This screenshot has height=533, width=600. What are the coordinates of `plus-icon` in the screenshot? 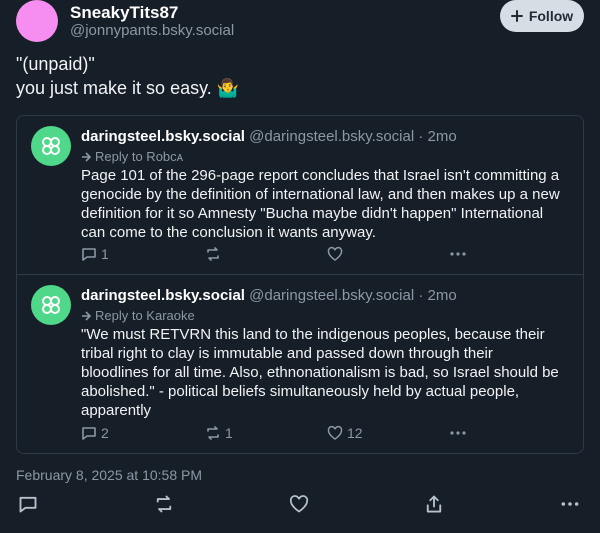 It's located at (516, 16).